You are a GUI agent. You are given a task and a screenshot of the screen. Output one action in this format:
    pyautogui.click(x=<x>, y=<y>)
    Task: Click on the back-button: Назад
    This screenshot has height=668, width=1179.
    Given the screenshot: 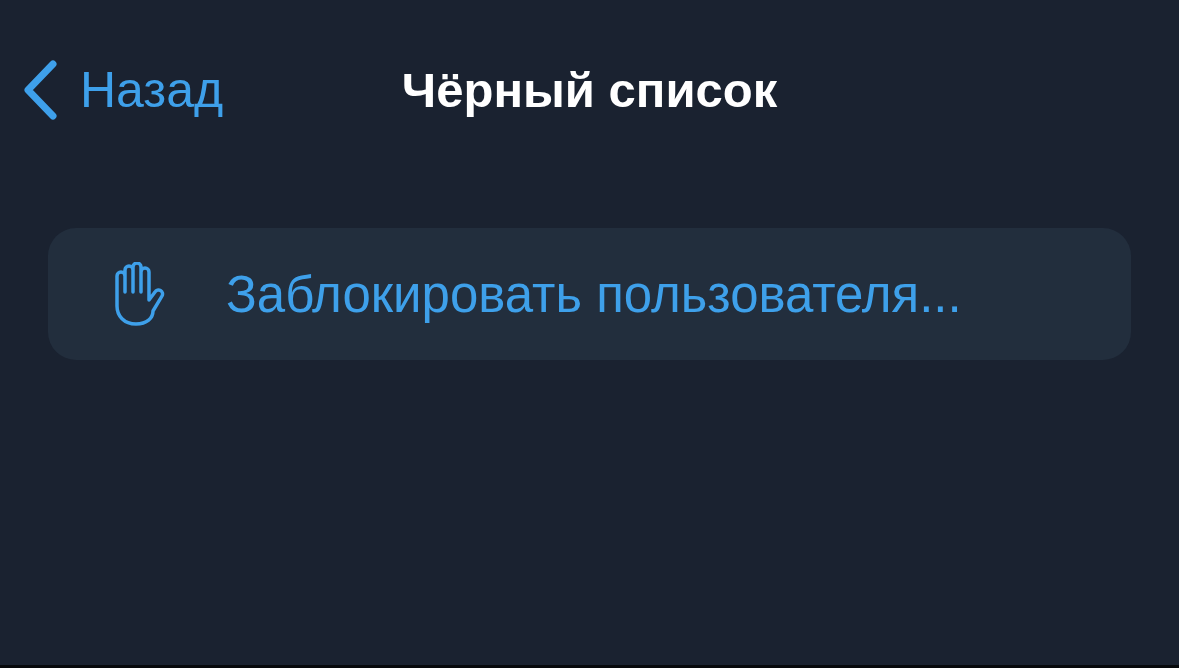 What is the action you would take?
    pyautogui.click(x=123, y=90)
    